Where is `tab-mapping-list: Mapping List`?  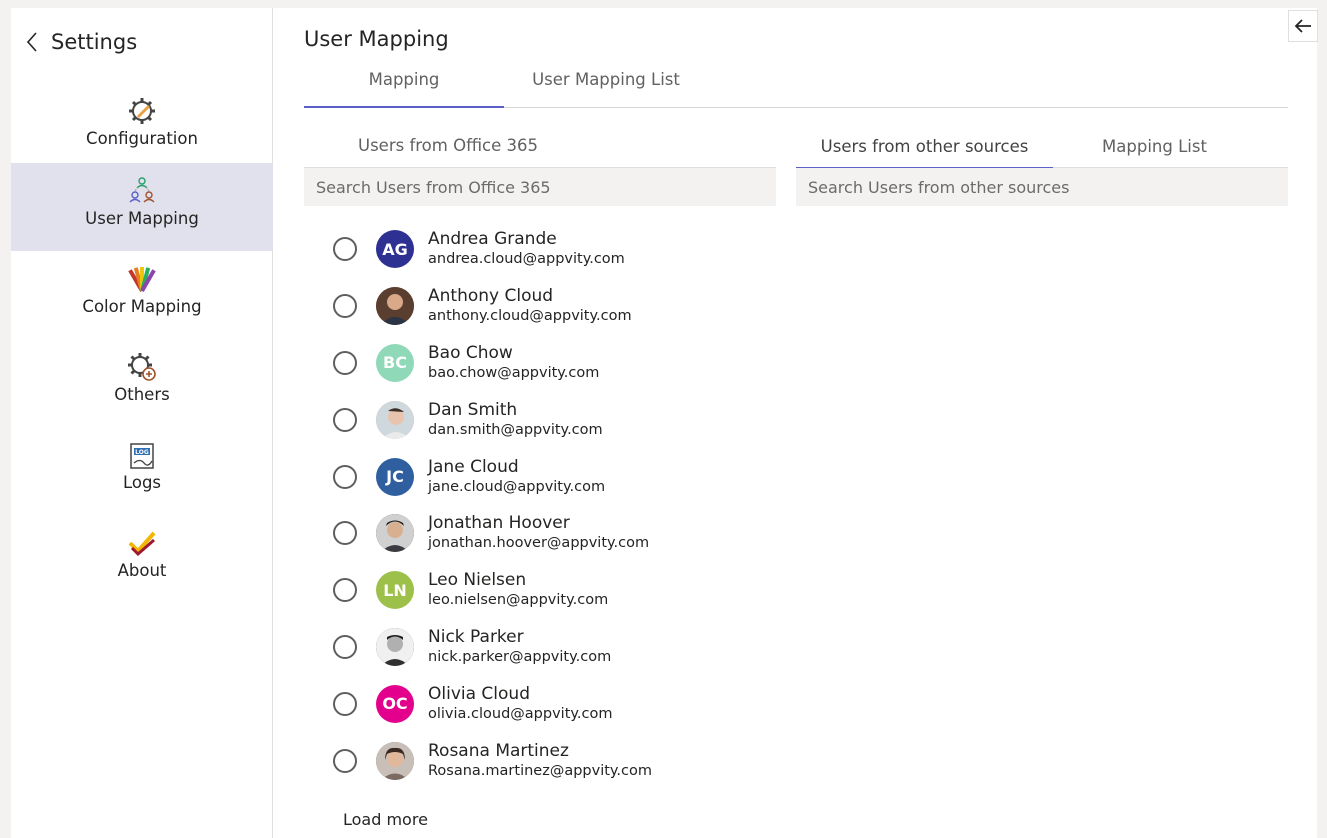 tab-mapping-list: Mapping List is located at coordinates (1154, 150).